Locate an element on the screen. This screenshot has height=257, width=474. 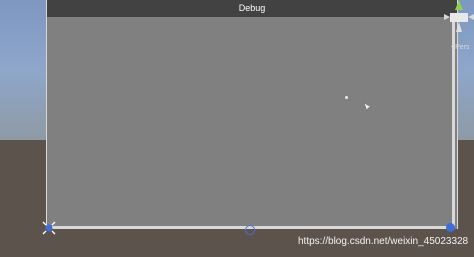
pointer-dot is located at coordinates (346, 97).